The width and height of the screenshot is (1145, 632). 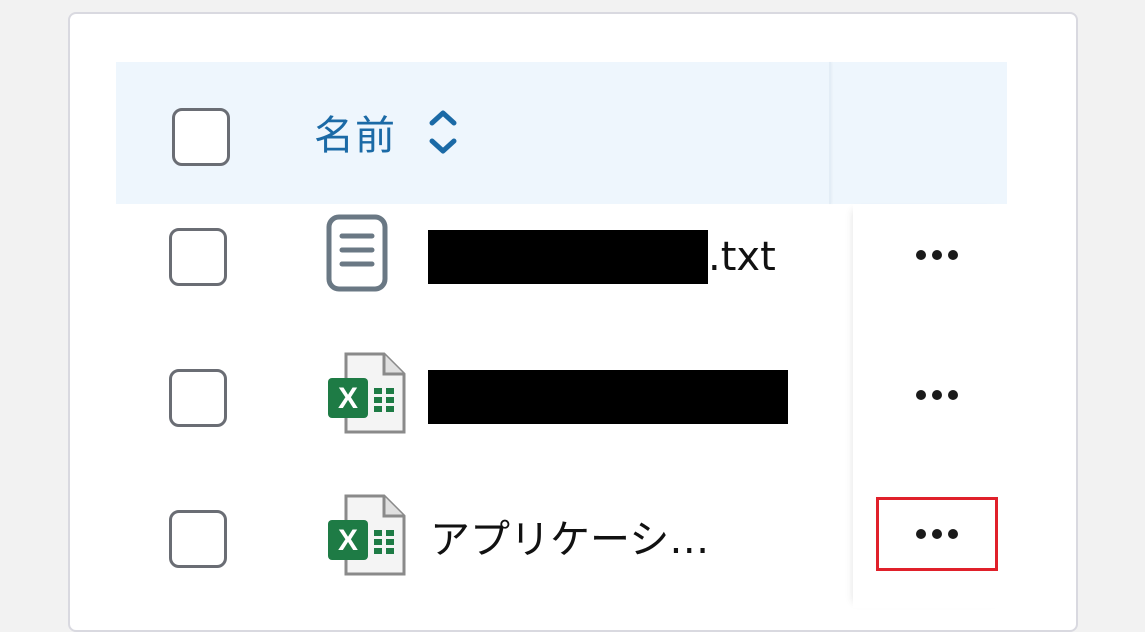 What do you see at coordinates (201, 137) in the screenshot?
I see `select-all-checkbox` at bounding box center [201, 137].